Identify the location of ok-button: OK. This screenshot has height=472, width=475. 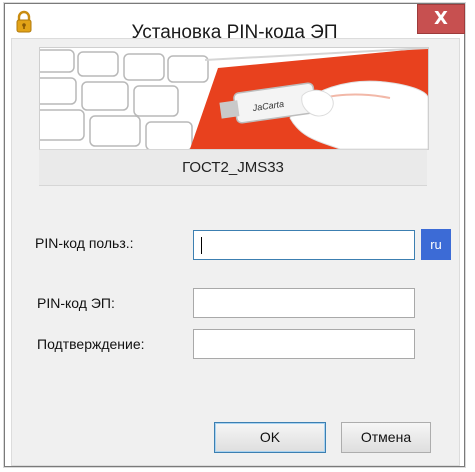
(270, 437).